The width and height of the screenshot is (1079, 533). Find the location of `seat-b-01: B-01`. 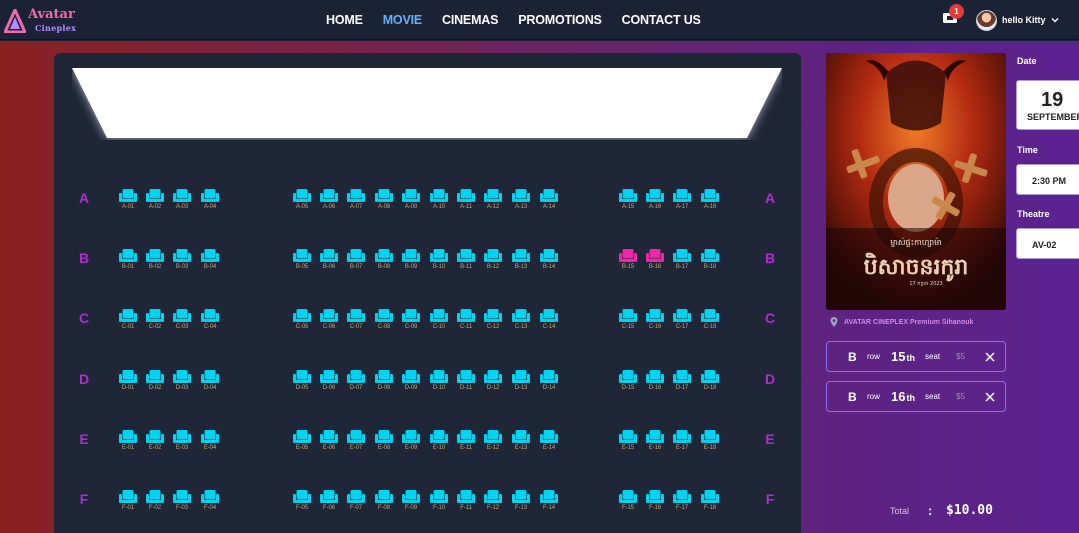

seat-b-01: B-01 is located at coordinates (128, 260).